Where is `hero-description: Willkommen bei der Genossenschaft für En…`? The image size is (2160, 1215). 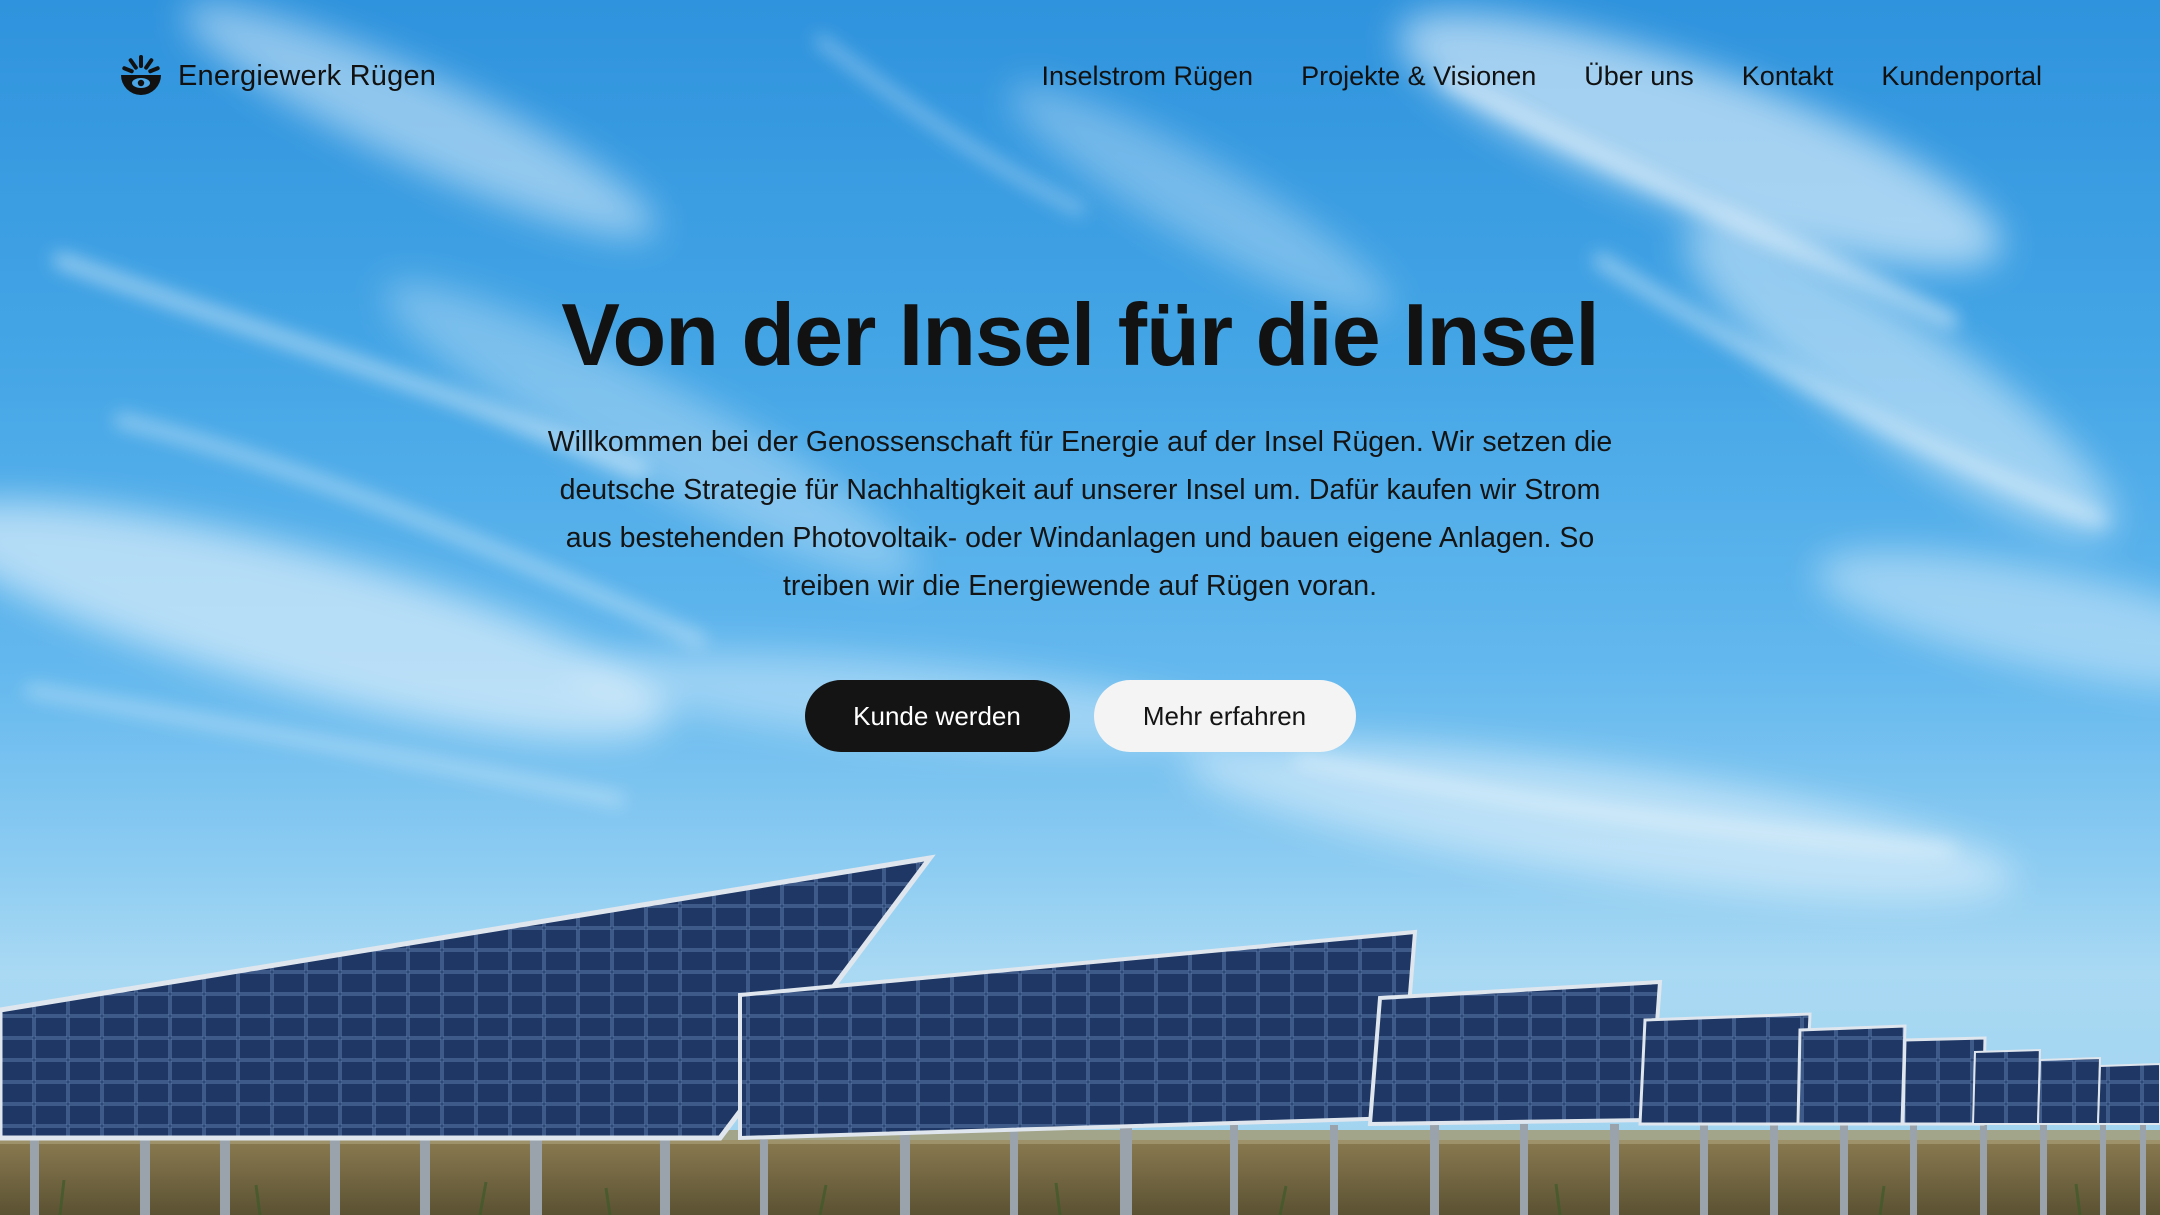 hero-description: Willkommen bei der Genossenschaft für En… is located at coordinates (1080, 514).